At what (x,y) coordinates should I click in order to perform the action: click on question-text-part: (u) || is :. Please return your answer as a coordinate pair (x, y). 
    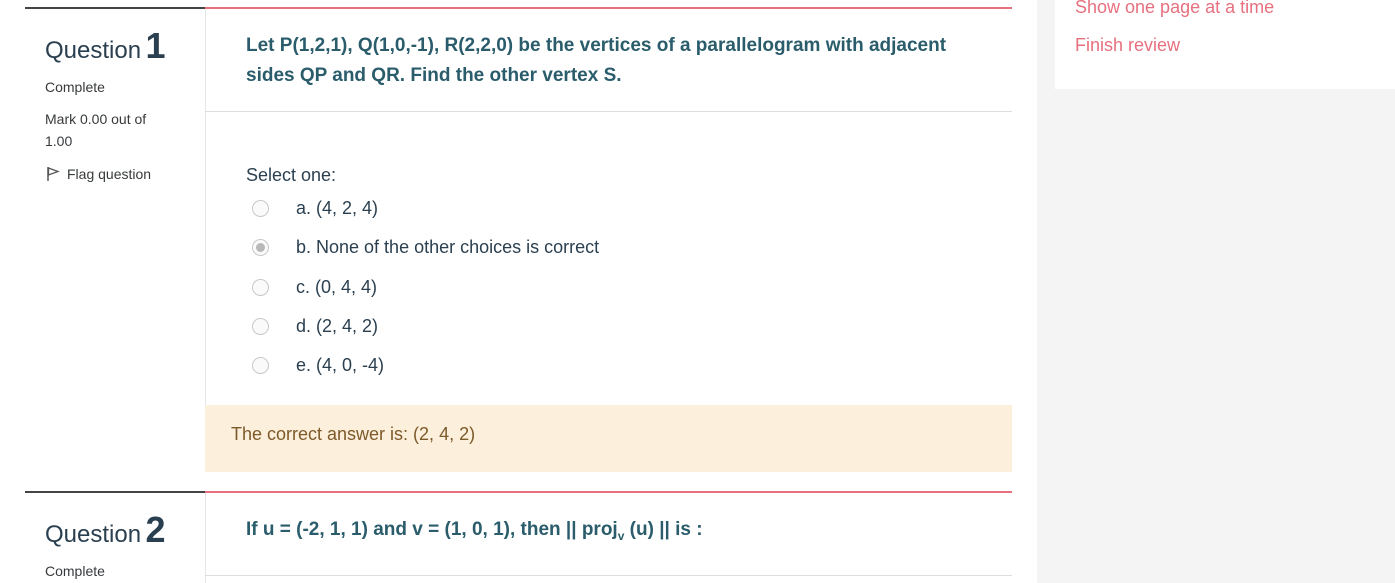
    Looking at the image, I should click on (663, 529).